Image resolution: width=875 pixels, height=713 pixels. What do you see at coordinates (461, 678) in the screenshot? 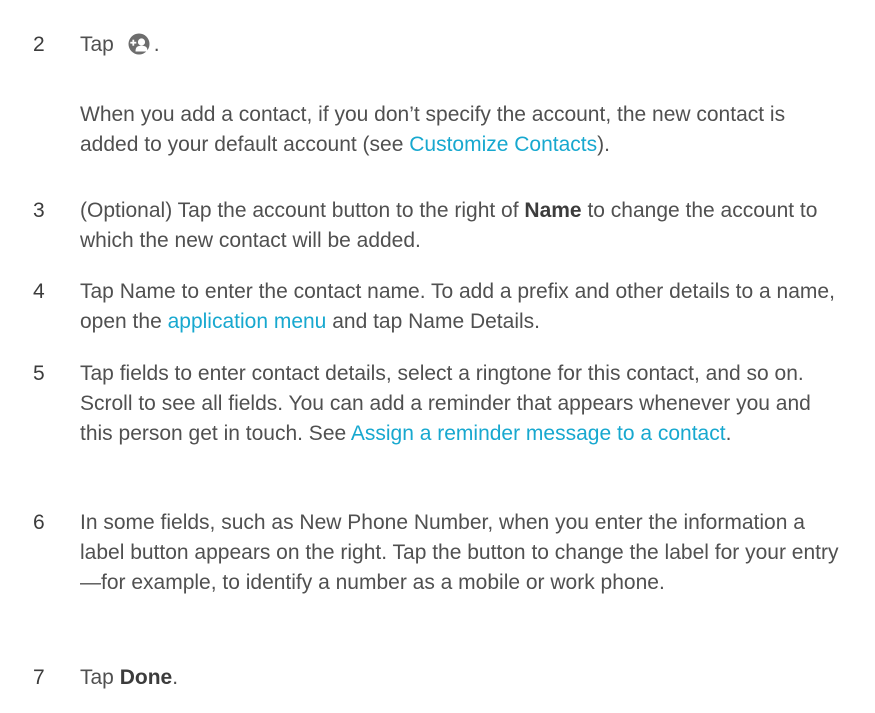
I see `step-text: Tap Done.` at bounding box center [461, 678].